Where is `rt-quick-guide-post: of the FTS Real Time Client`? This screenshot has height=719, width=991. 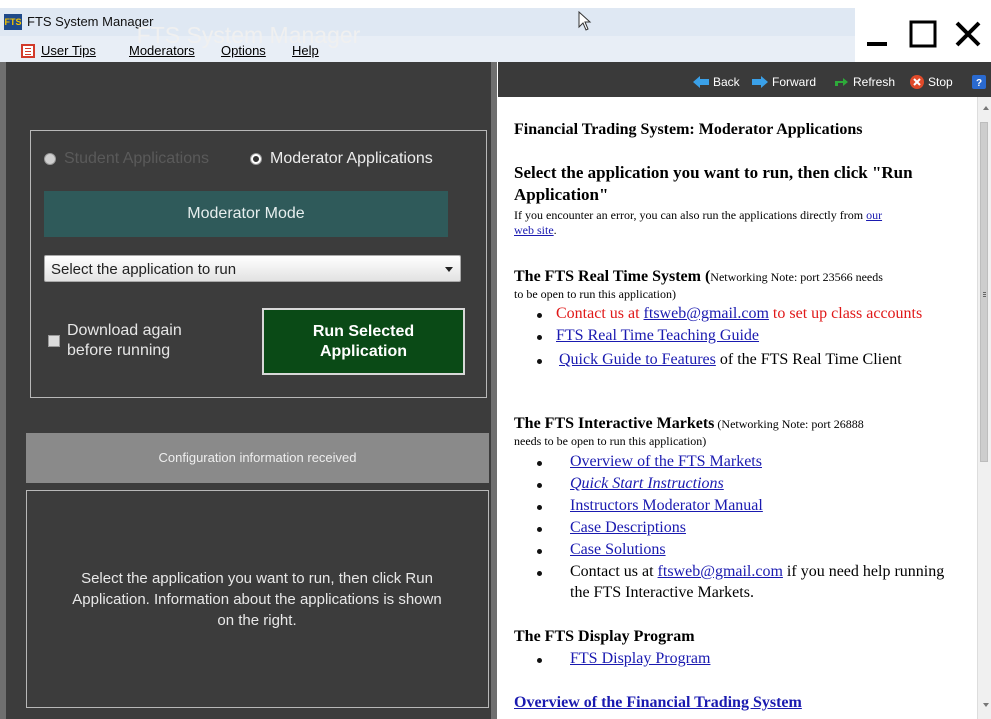
rt-quick-guide-post: of the FTS Real Time Client is located at coordinates (808, 359).